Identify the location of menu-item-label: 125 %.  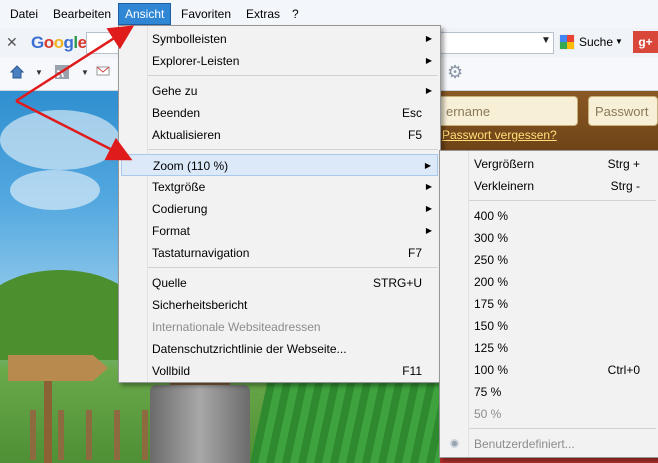
(491, 348).